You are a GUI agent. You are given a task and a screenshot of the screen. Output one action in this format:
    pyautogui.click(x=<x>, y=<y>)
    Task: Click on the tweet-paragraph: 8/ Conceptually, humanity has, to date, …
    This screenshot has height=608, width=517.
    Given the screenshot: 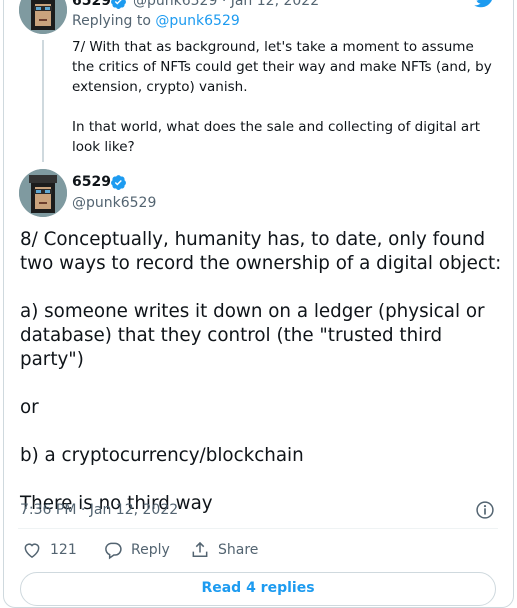 What is the action you would take?
    pyautogui.click(x=261, y=251)
    